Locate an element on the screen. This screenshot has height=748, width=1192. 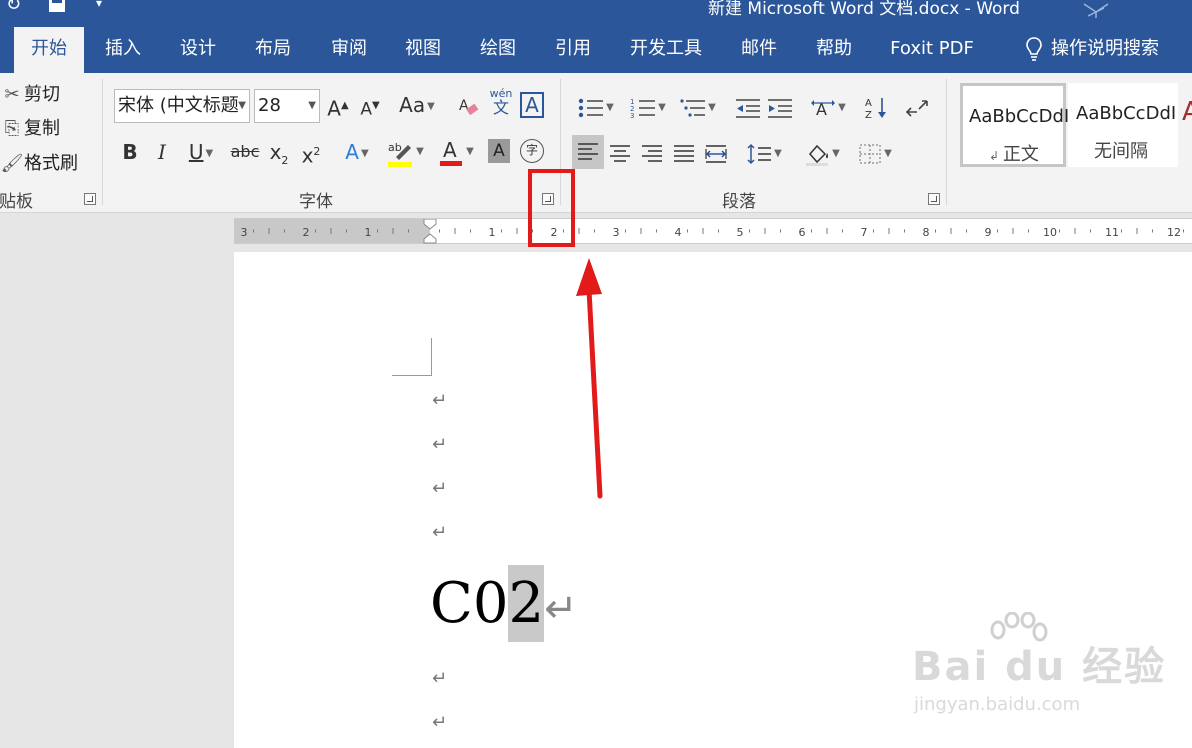
justify-button is located at coordinates (684, 152).